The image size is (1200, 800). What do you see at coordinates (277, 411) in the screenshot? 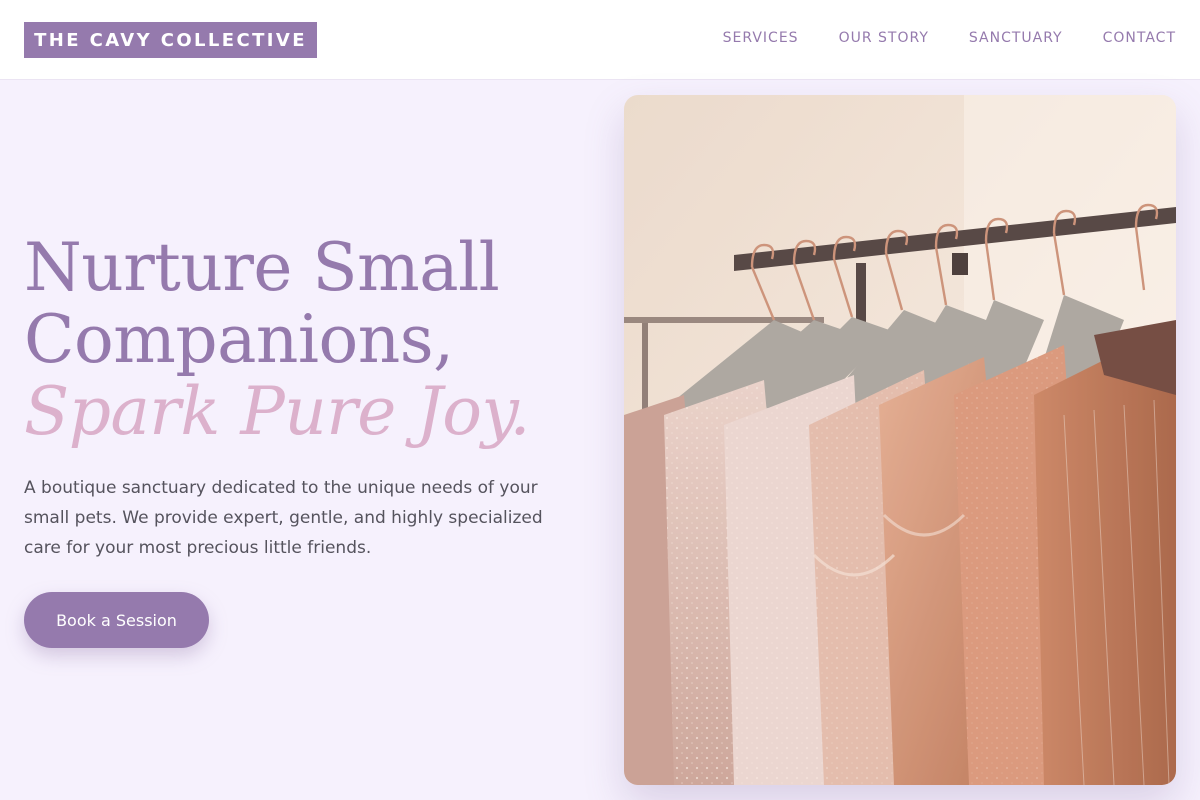
I see `hero-title-accent: Spark Pure Joy.` at bounding box center [277, 411].